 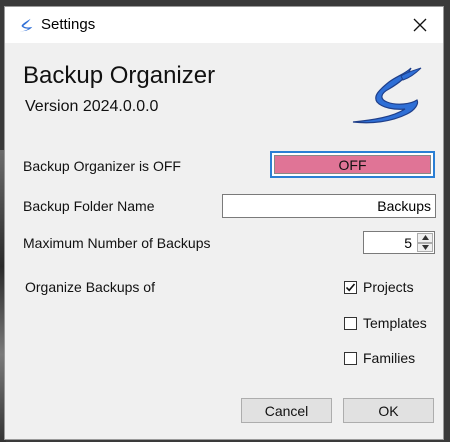 I want to click on toggle-label: OFF, so click(x=352, y=164).